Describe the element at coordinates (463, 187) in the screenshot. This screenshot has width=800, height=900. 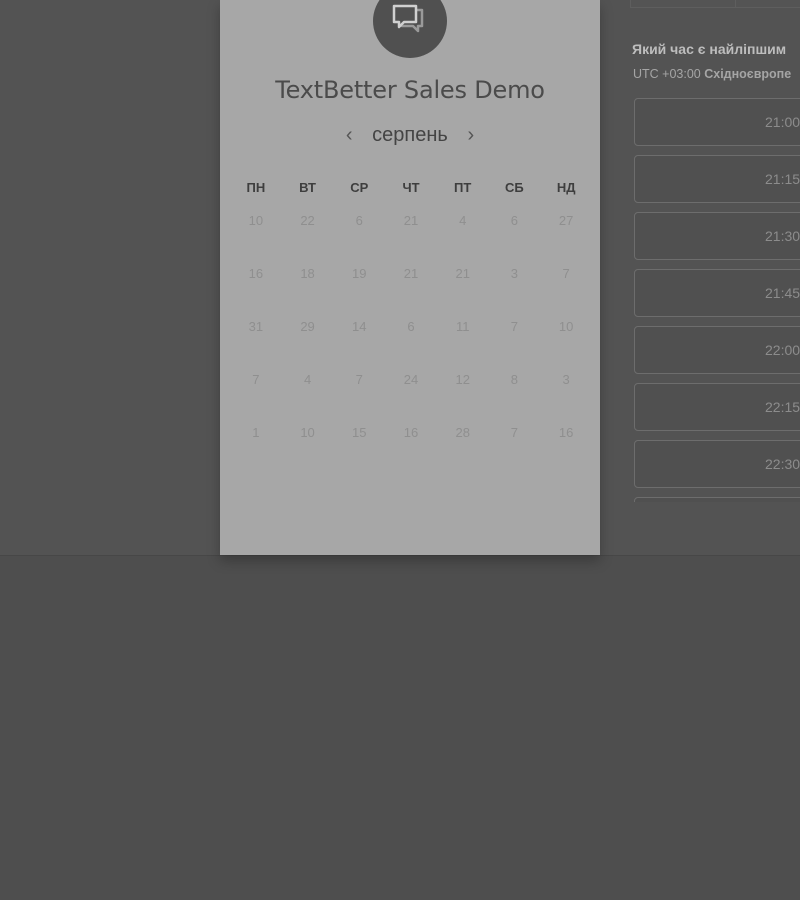
I see `weekday-label: ПТ` at that location.